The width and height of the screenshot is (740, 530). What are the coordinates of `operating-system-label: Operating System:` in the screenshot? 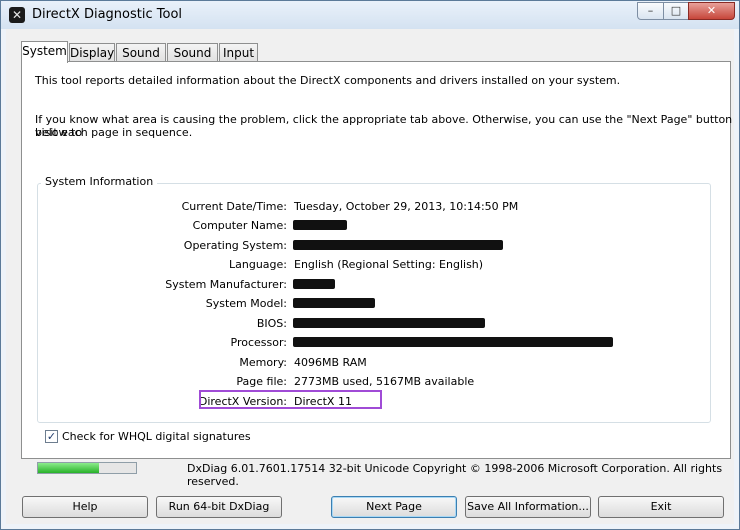 It's located at (235, 245).